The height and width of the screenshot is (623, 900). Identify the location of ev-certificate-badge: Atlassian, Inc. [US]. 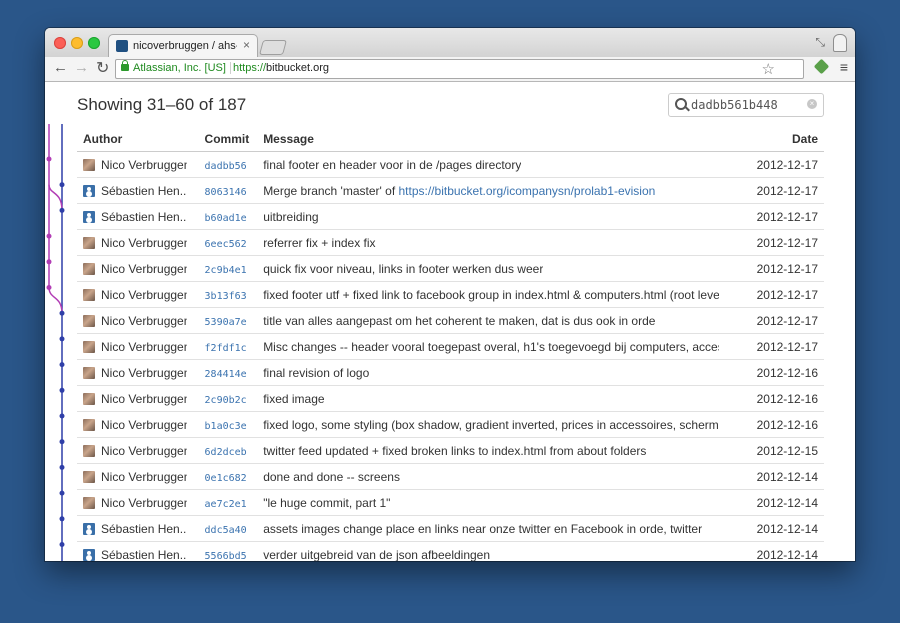
(182, 68).